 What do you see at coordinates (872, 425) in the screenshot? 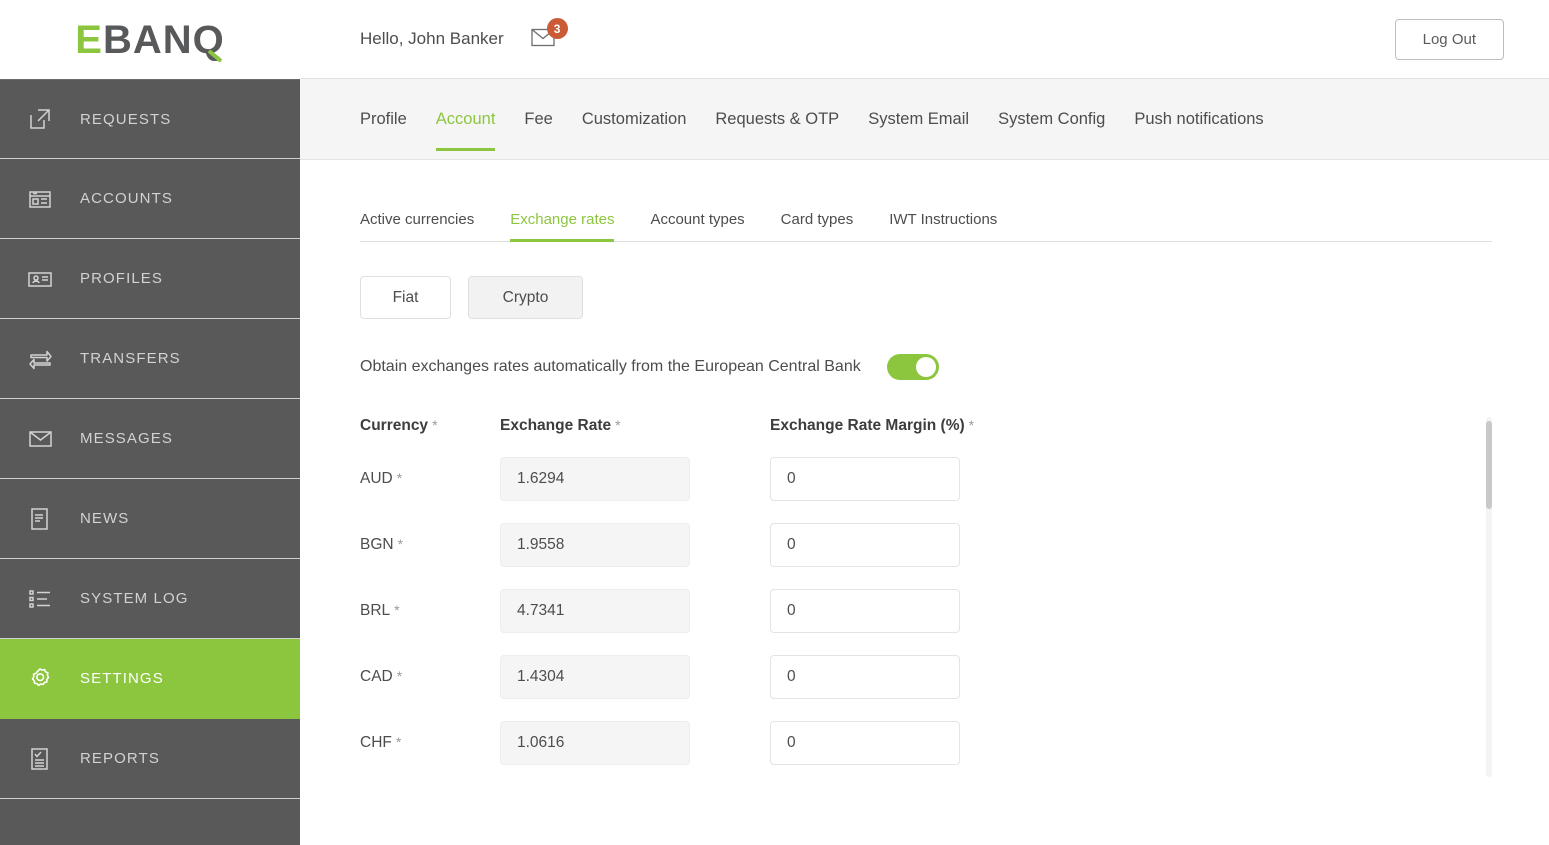
I see `column-header-exchange-rate-margin: Exchange Rate Margin (%) *` at bounding box center [872, 425].